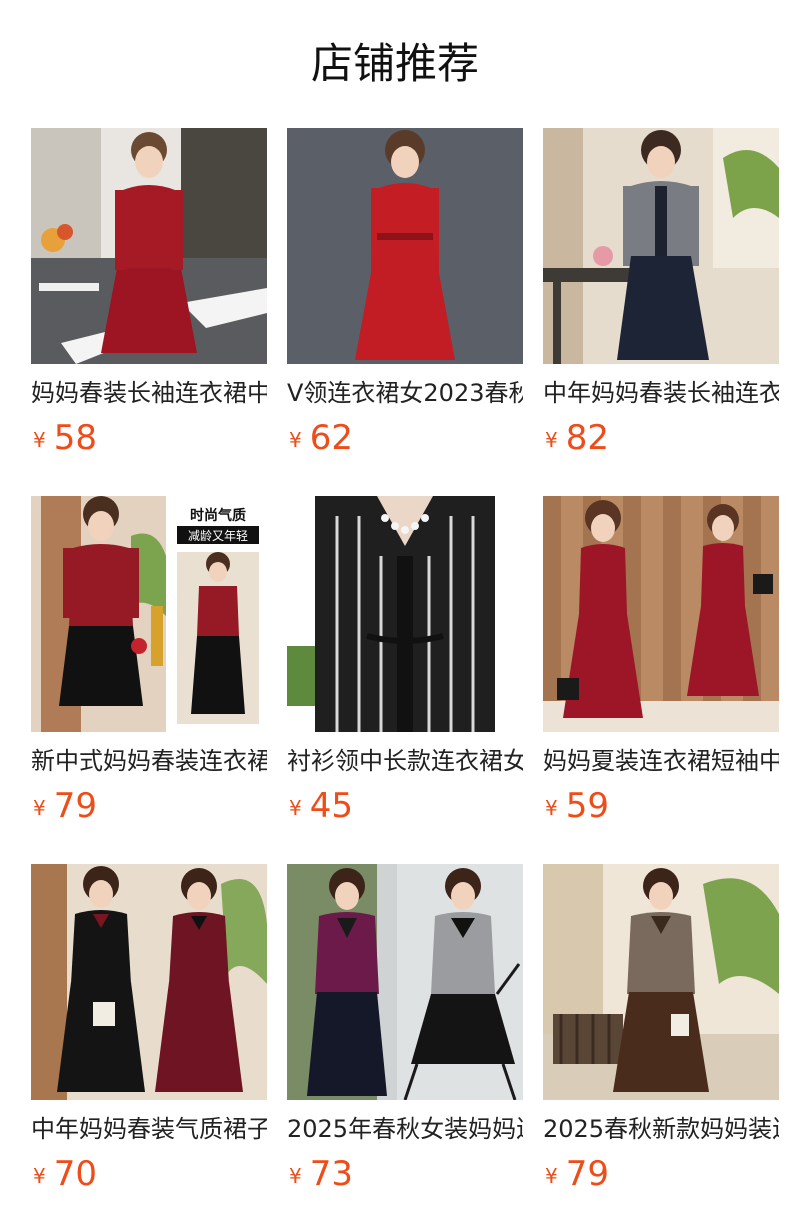 This screenshot has height=1232, width=790. What do you see at coordinates (149, 761) in the screenshot?
I see `product-name: 新中式妈妈春装连衣裙两件套` at bounding box center [149, 761].